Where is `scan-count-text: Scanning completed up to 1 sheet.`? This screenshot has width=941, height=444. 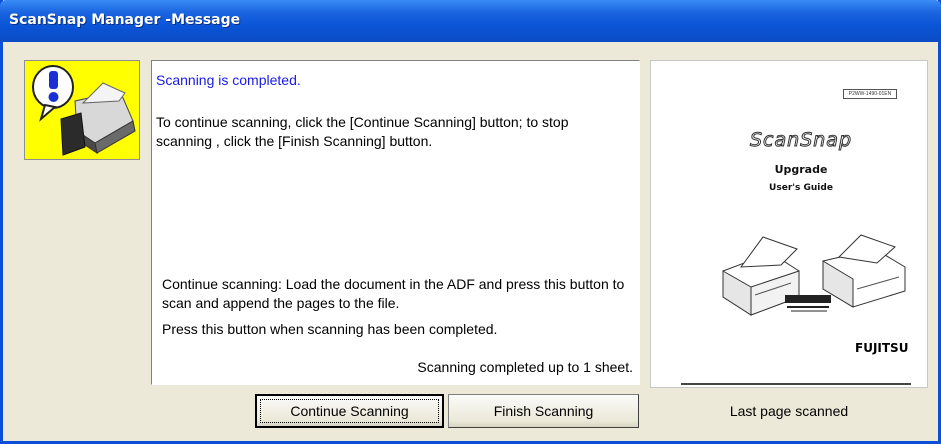
scan-count-text: Scanning completed up to 1 sheet. is located at coordinates (525, 367).